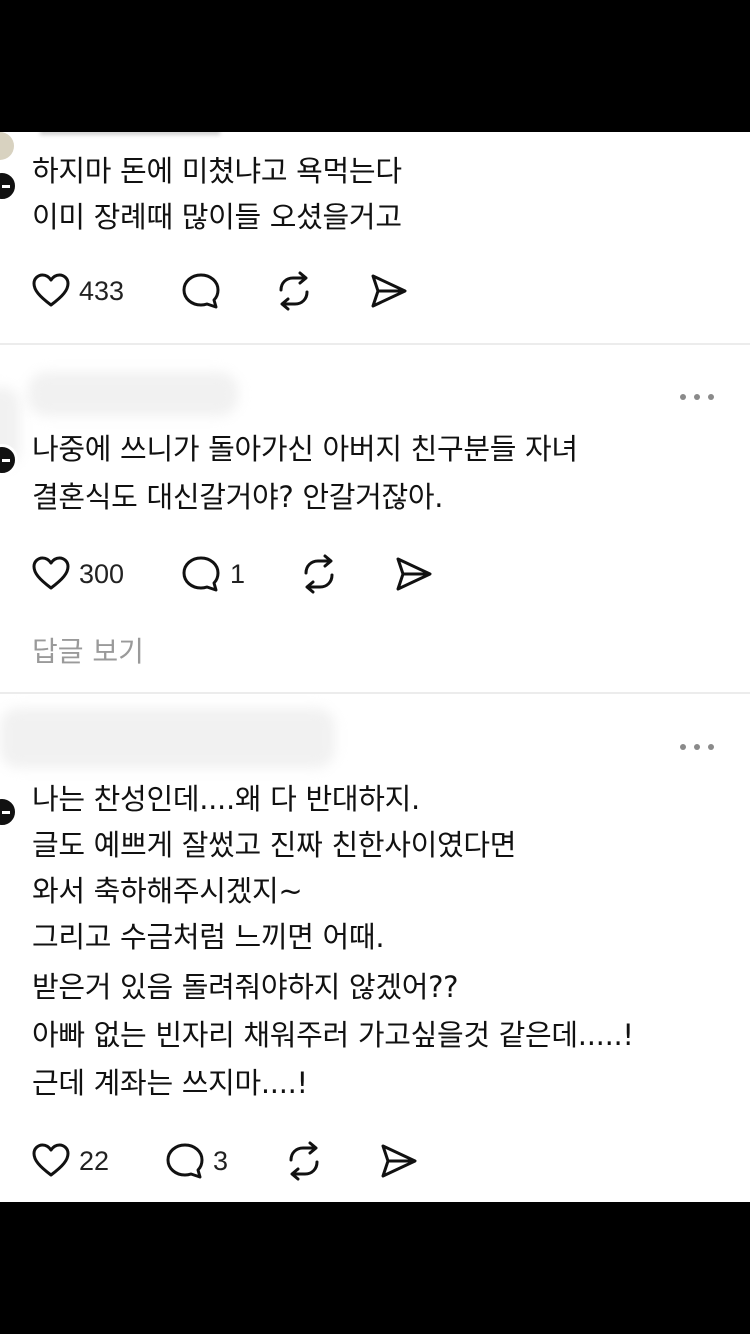 This screenshot has height=1334, width=750. Describe the element at coordinates (130, 133) in the screenshot. I see `cropped-username` at that location.